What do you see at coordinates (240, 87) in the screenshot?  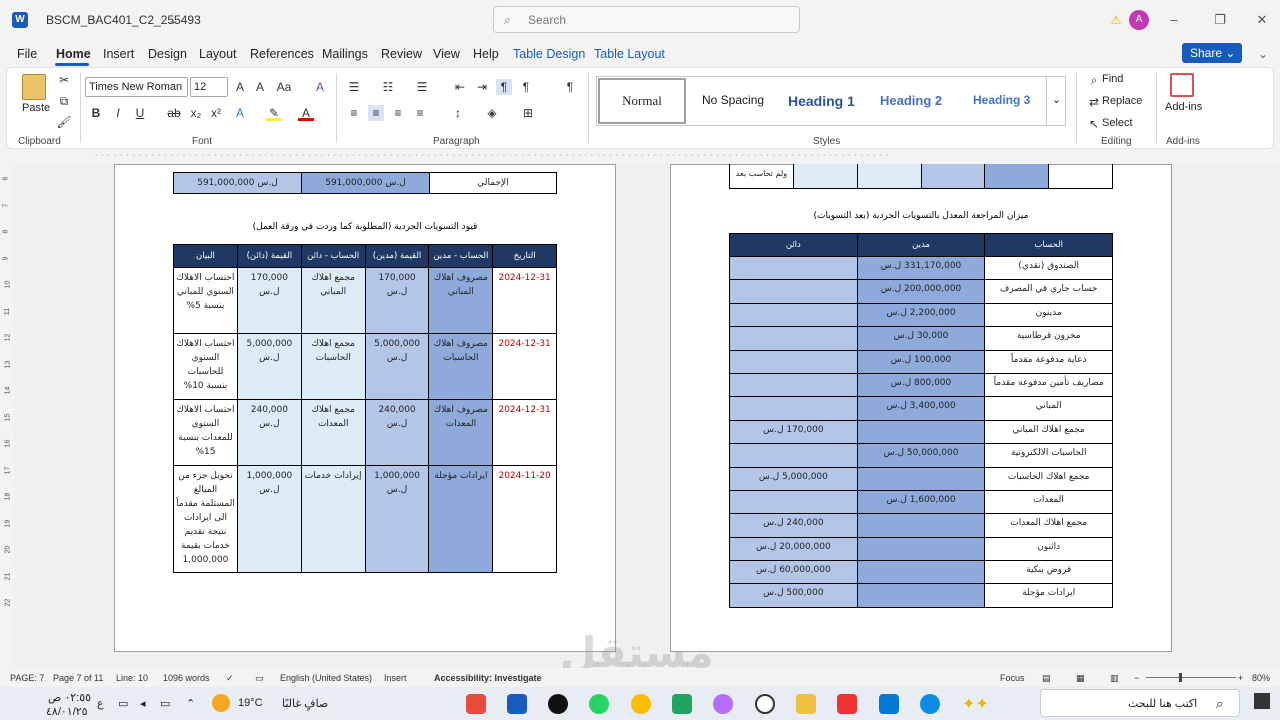 I see `grow-font-icon: A` at bounding box center [240, 87].